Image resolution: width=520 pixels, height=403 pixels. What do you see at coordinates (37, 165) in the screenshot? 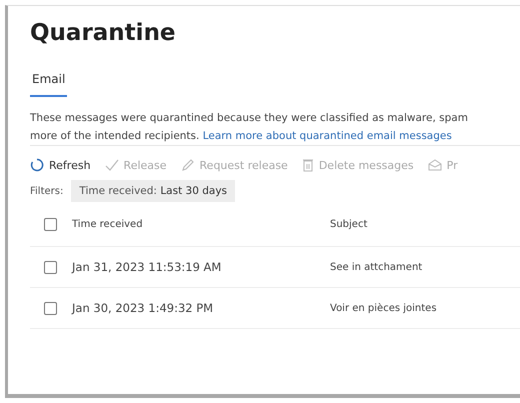
I see `refresh-icon` at bounding box center [37, 165].